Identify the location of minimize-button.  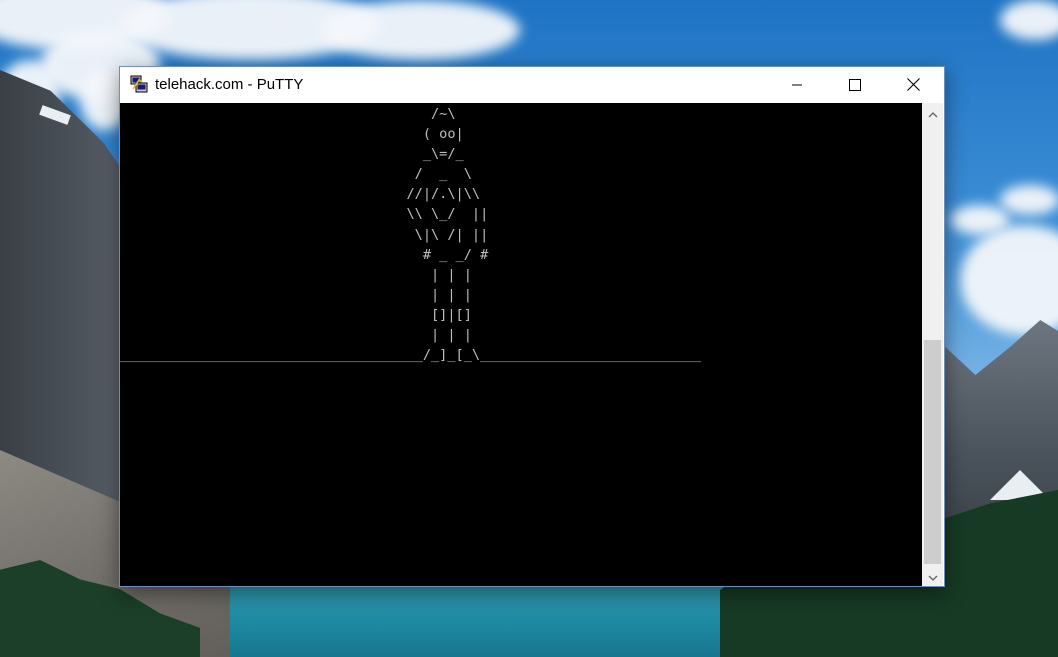
(797, 85).